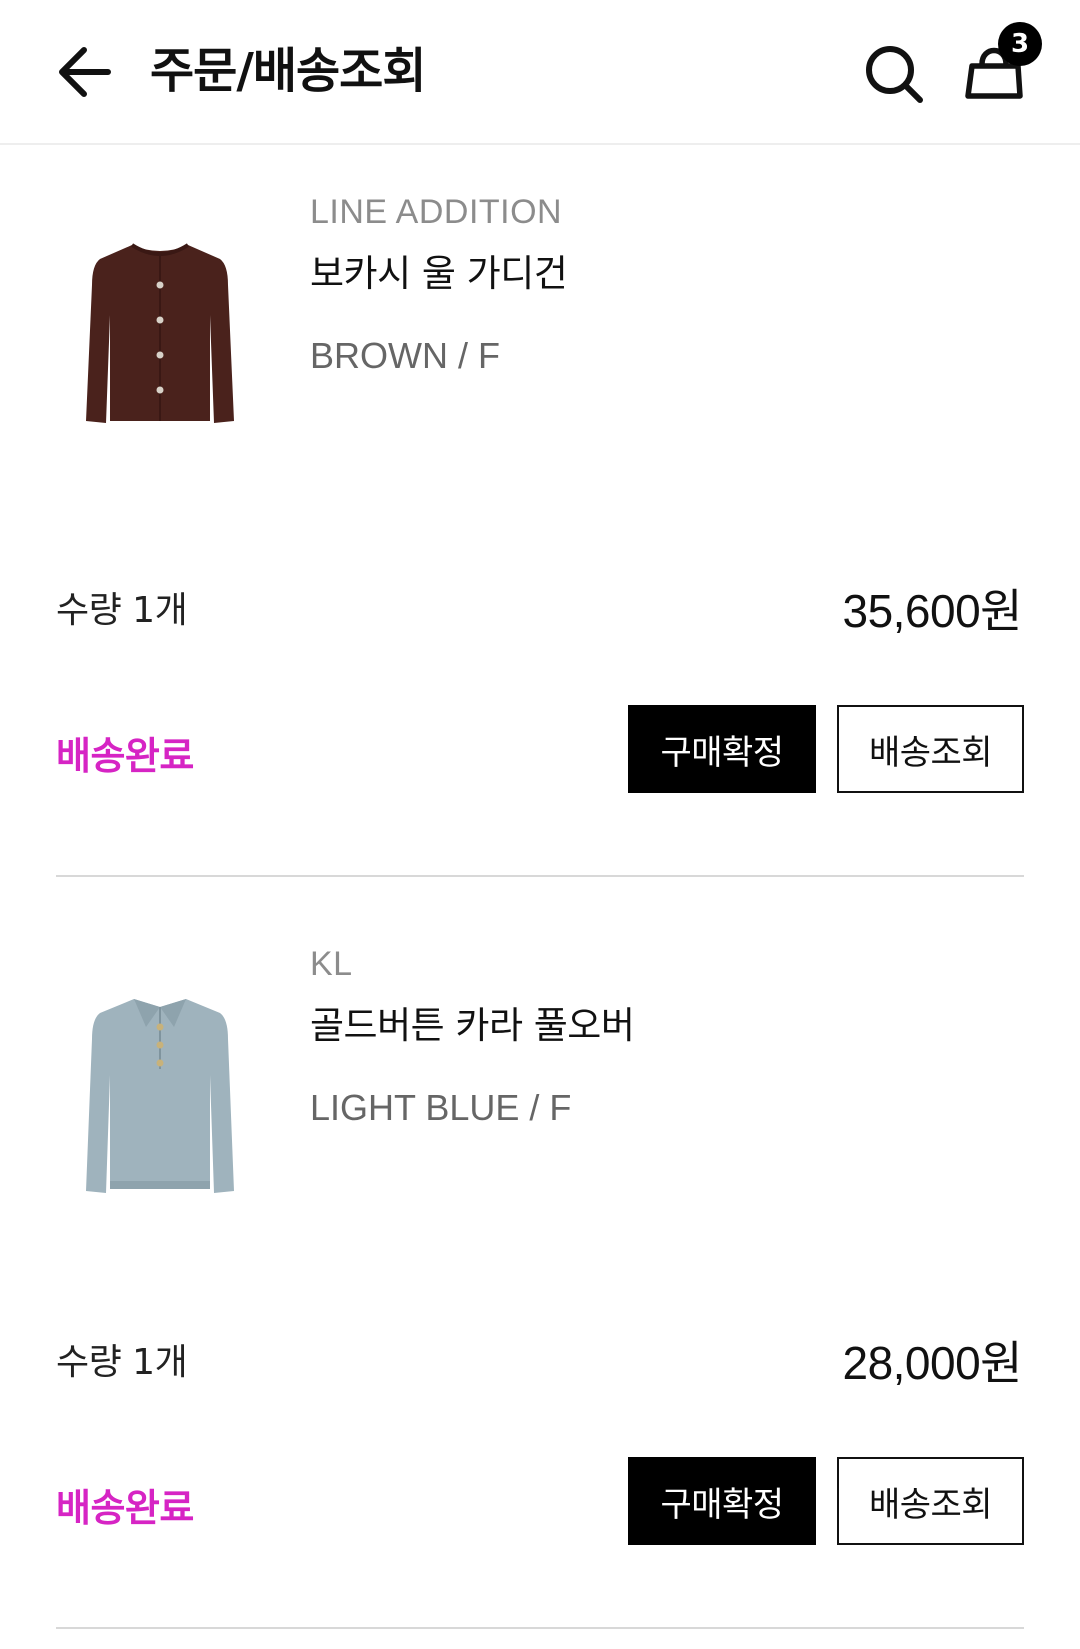 The height and width of the screenshot is (1649, 1080). Describe the element at coordinates (436, 212) in the screenshot. I see `product-brand: LINE ADDITION` at that location.